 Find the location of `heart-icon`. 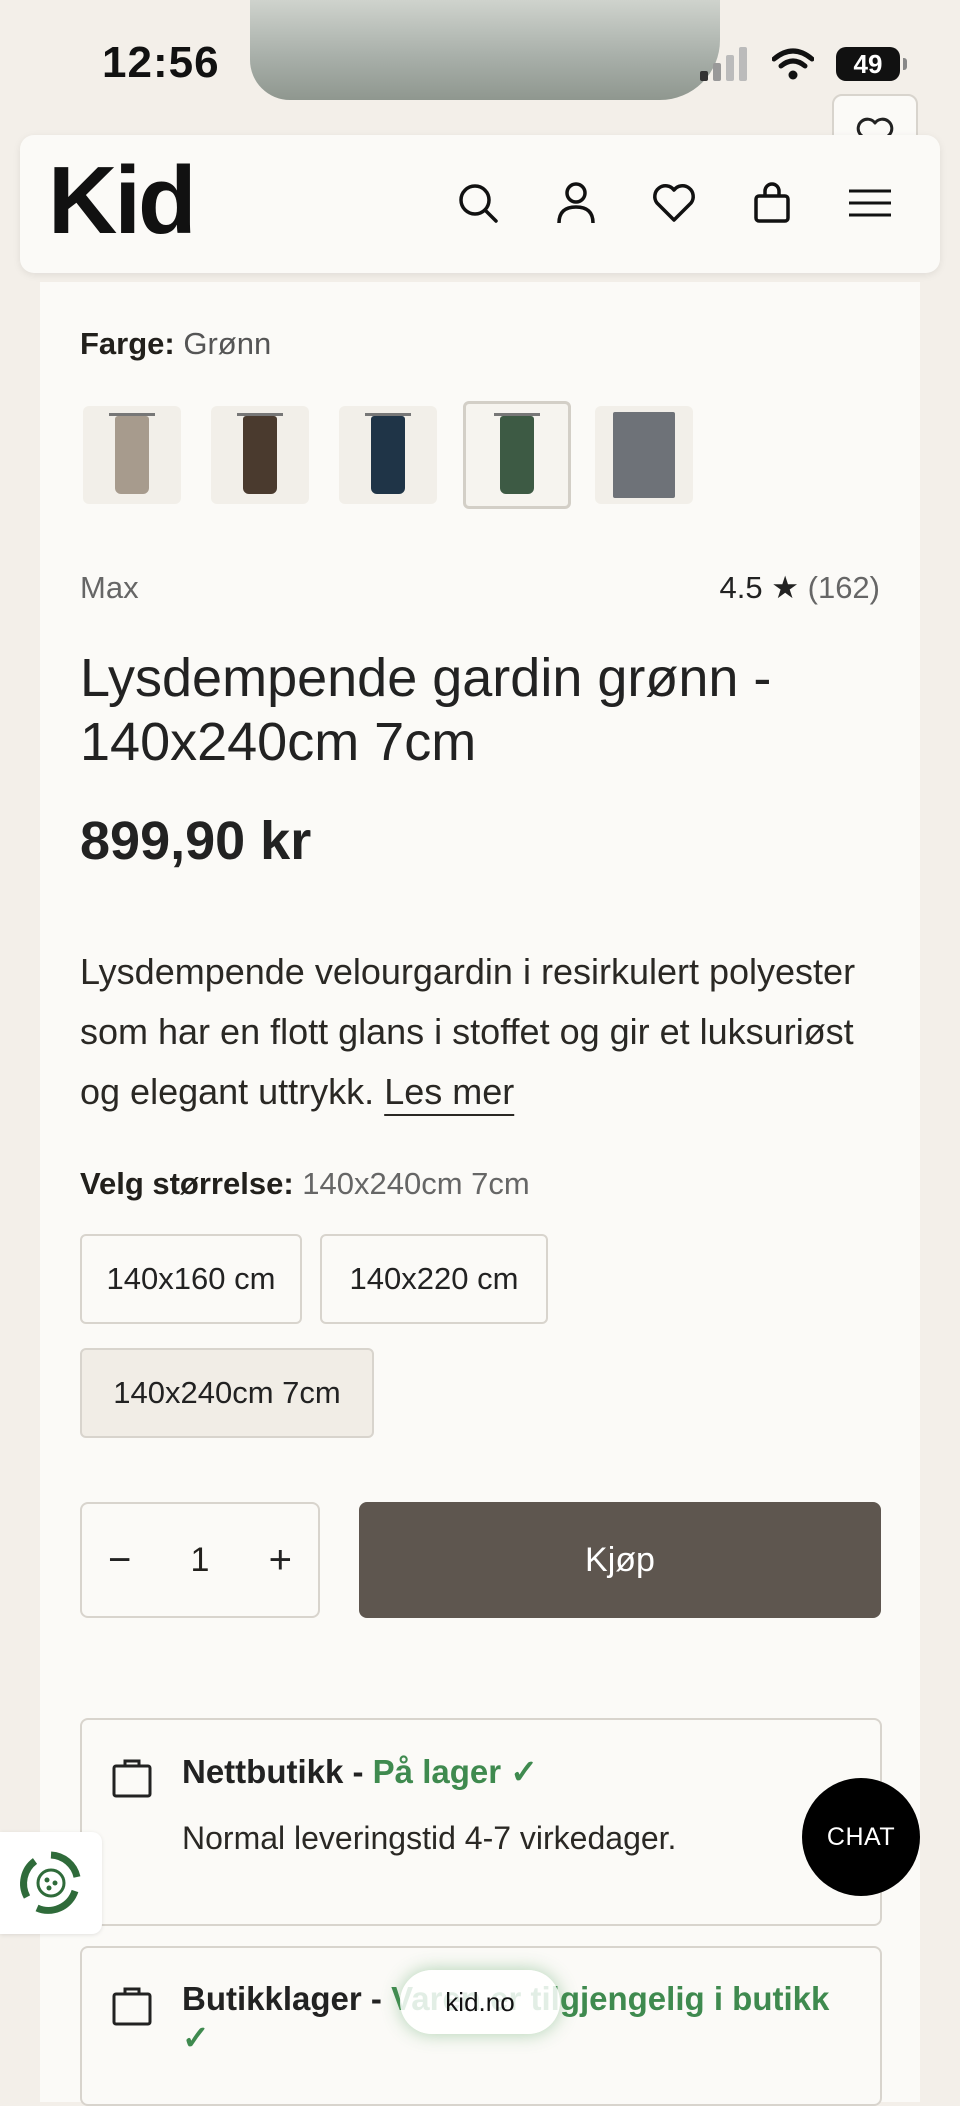

heart-icon is located at coordinates (674, 203).